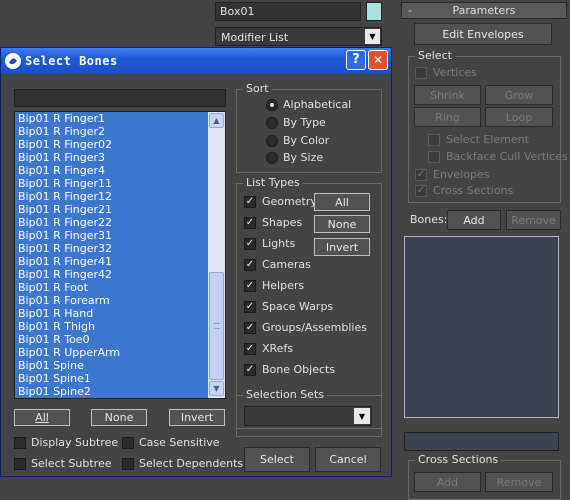  I want to click on select-dependents-label: Select Dependents, so click(191, 463).